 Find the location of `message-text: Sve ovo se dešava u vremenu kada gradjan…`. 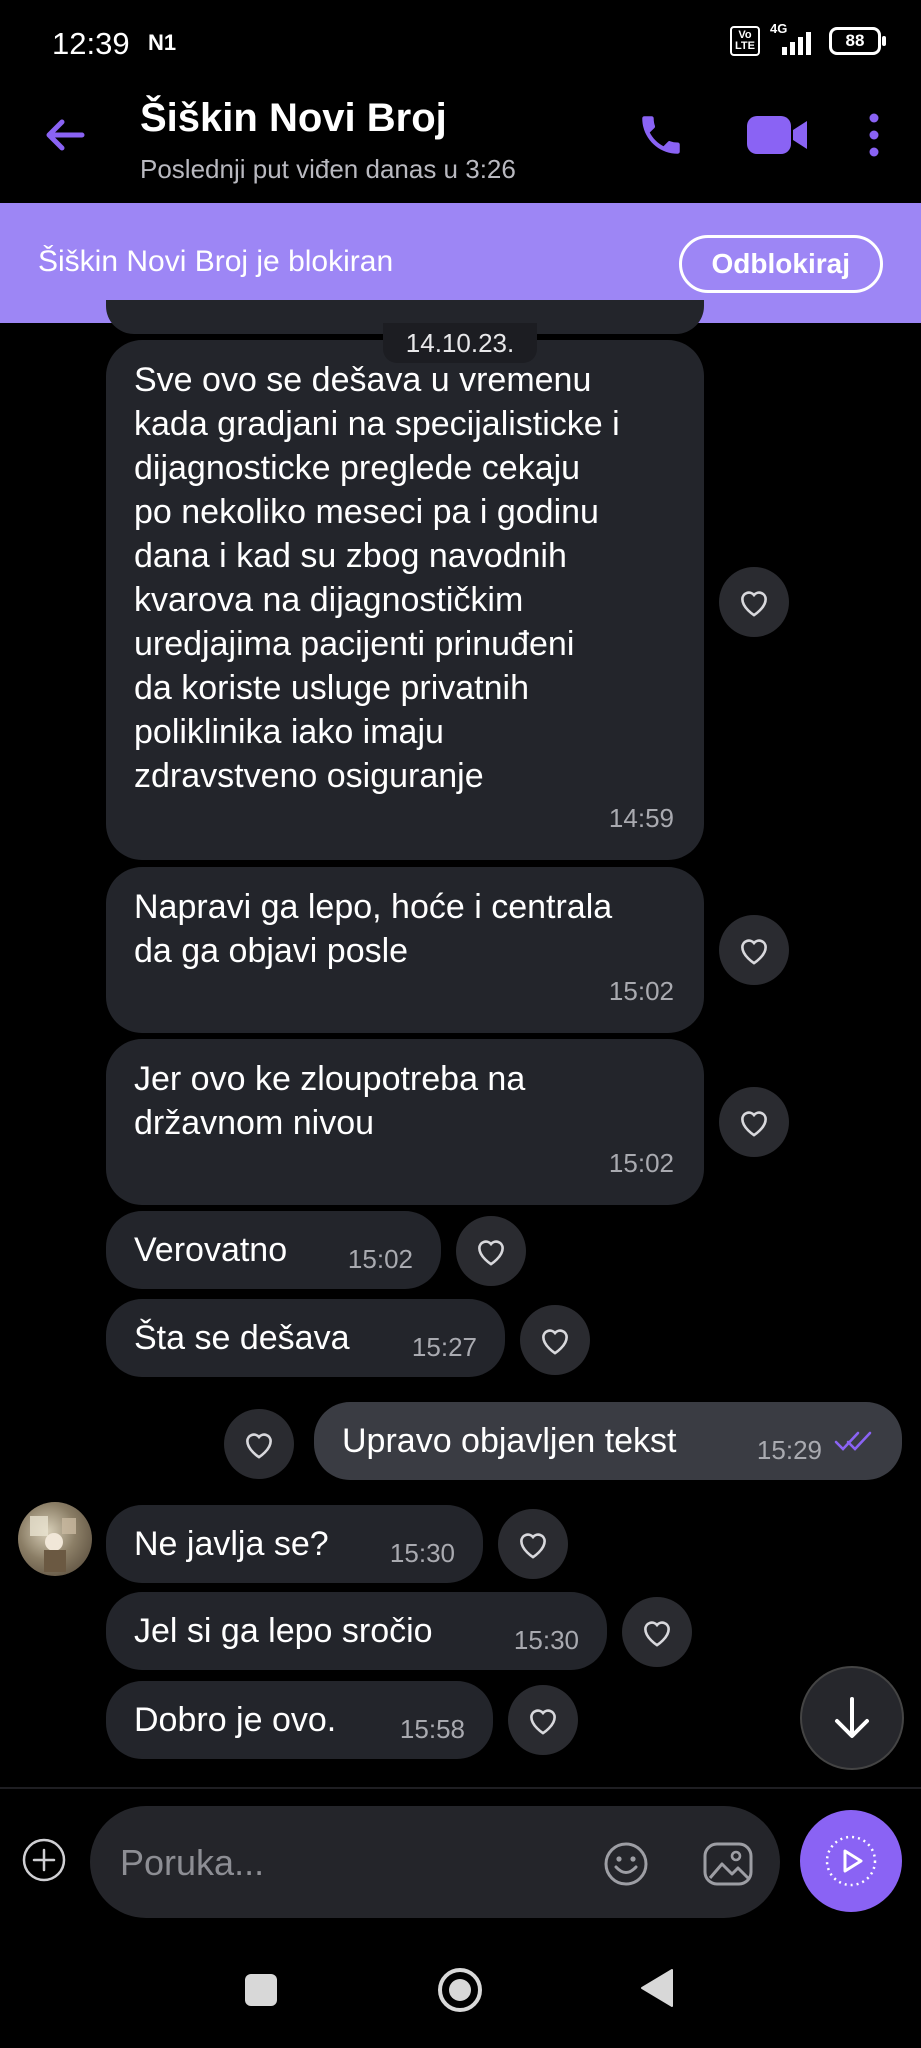

message-text: Sve ovo se dešava u vremenu kada gradjan… is located at coordinates (377, 578).